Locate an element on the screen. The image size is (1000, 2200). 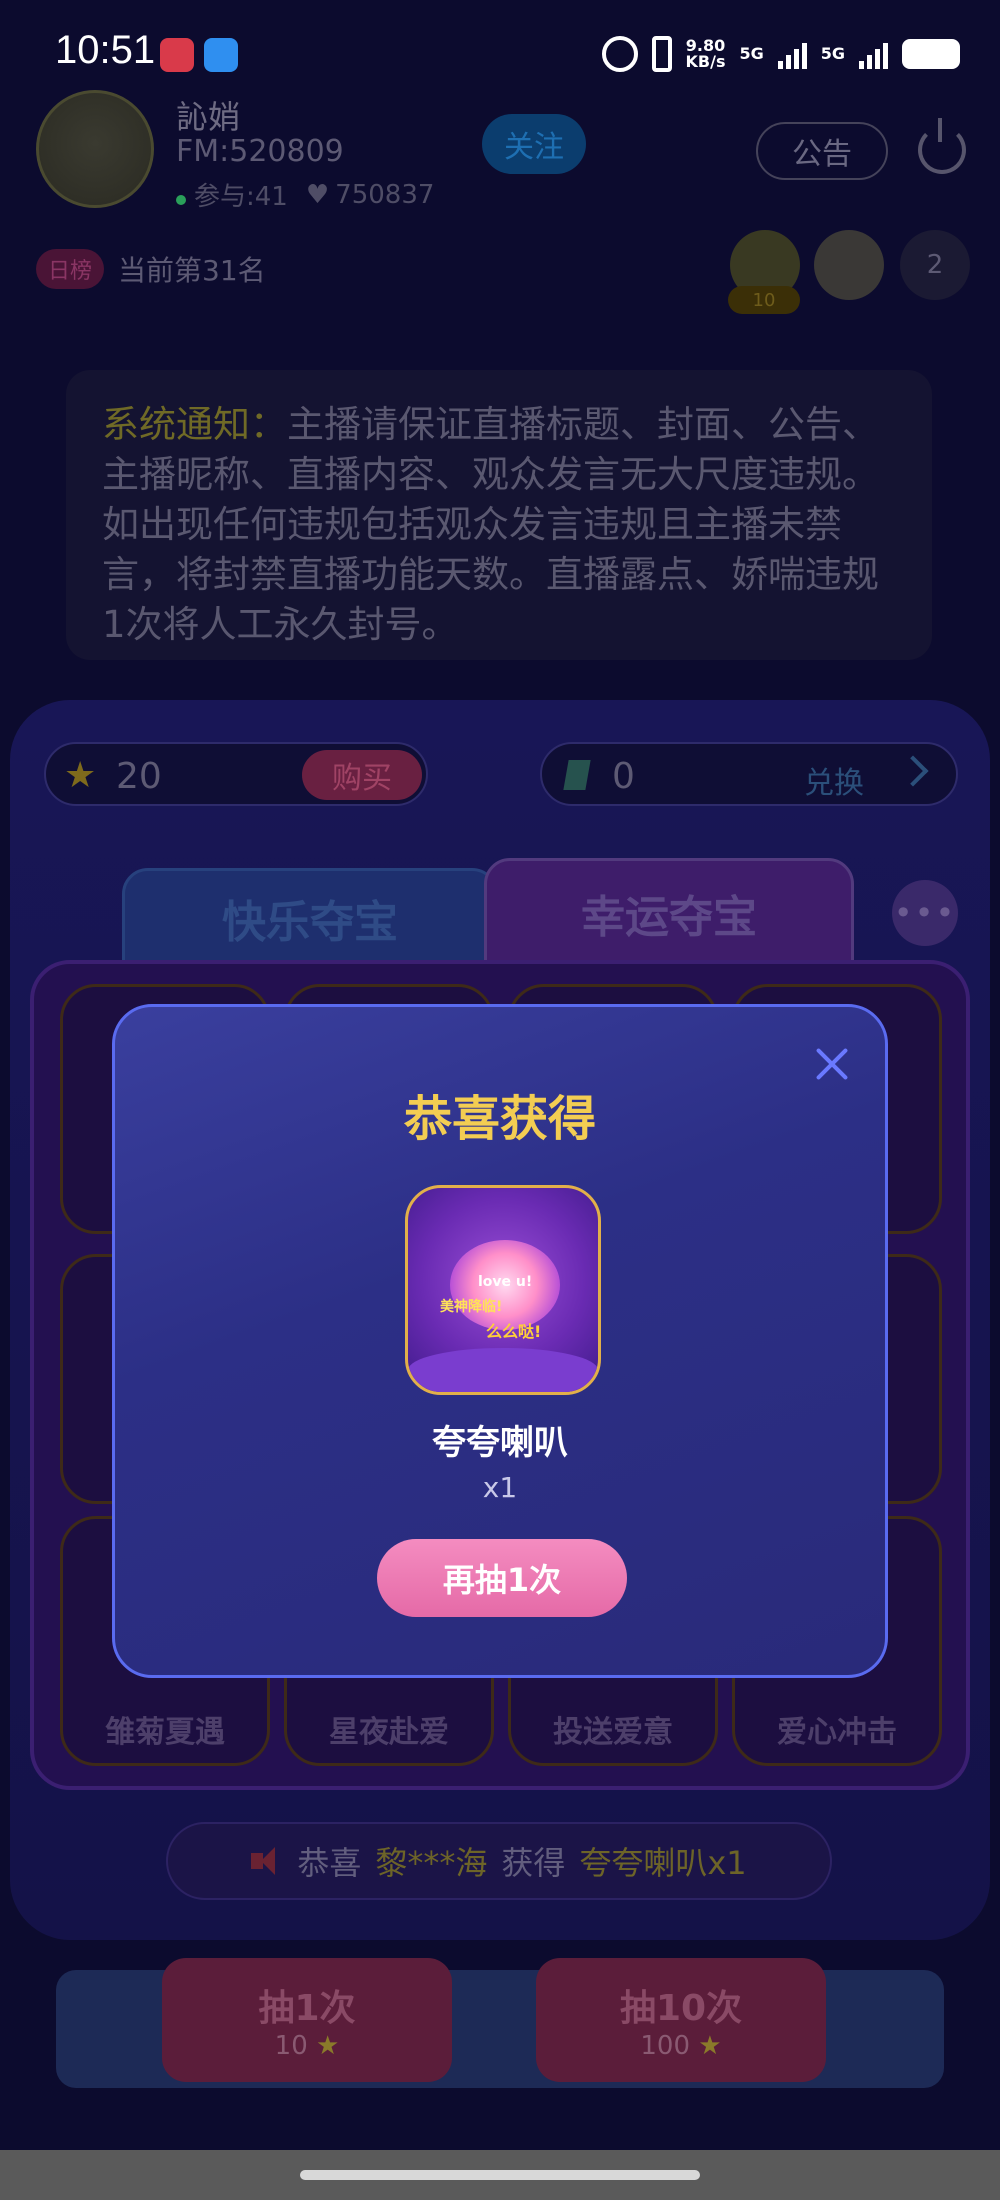
draw-once-button: 抽1次 10 ★ is located at coordinates (307, 2020).